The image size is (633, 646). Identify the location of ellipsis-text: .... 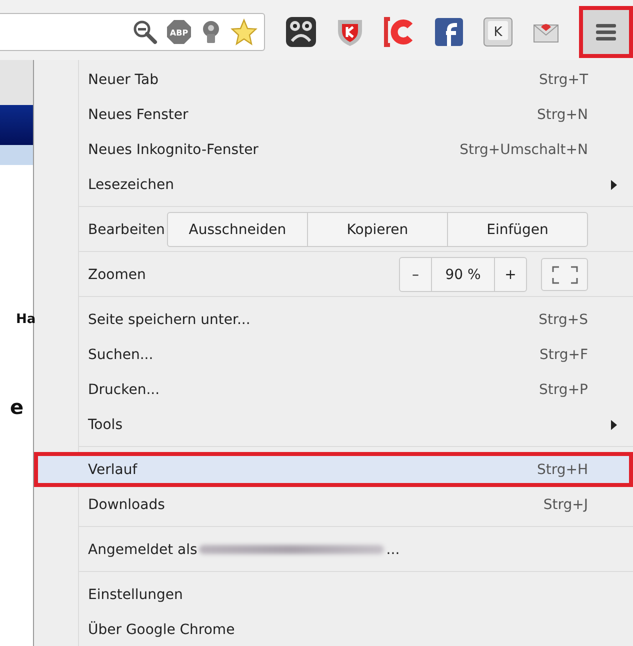
(393, 550).